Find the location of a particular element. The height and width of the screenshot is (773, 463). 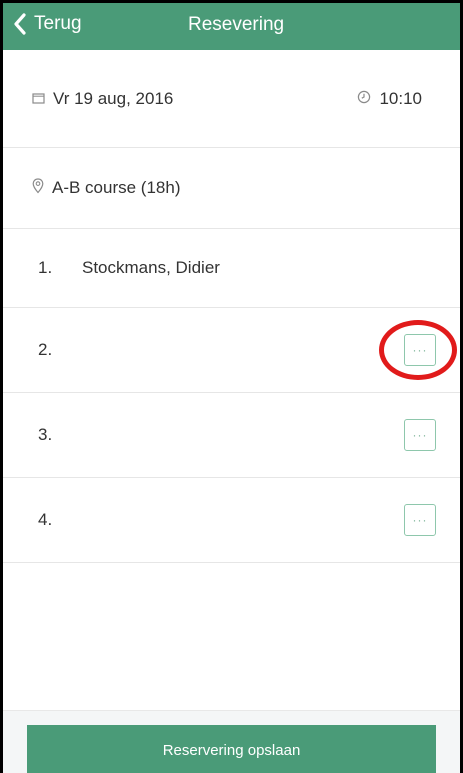

location-pin-icon is located at coordinates (38, 188).